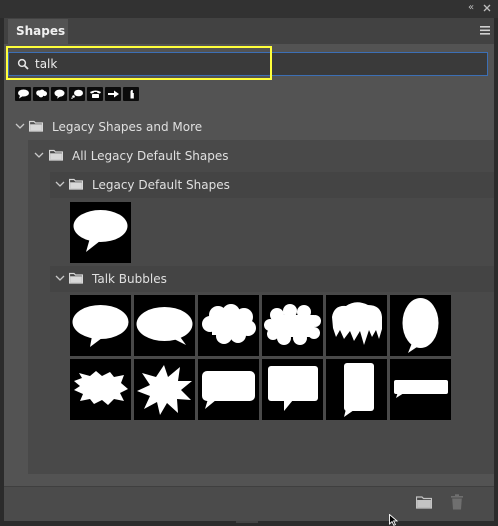  Describe the element at coordinates (38, 31) in the screenshot. I see `tab-shapes: Shapes` at that location.